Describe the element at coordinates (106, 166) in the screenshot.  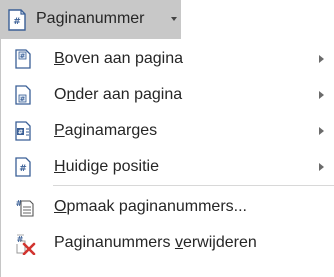
I see `menu-item-label: Huidige positie` at that location.